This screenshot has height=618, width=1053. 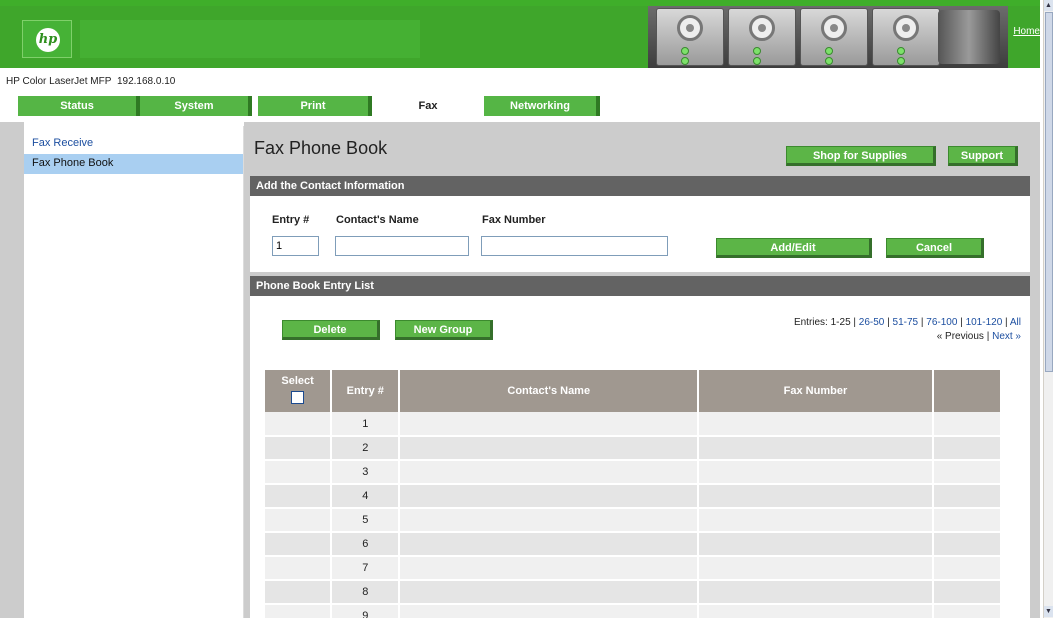 What do you see at coordinates (315, 106) in the screenshot?
I see `tab-print: Print` at bounding box center [315, 106].